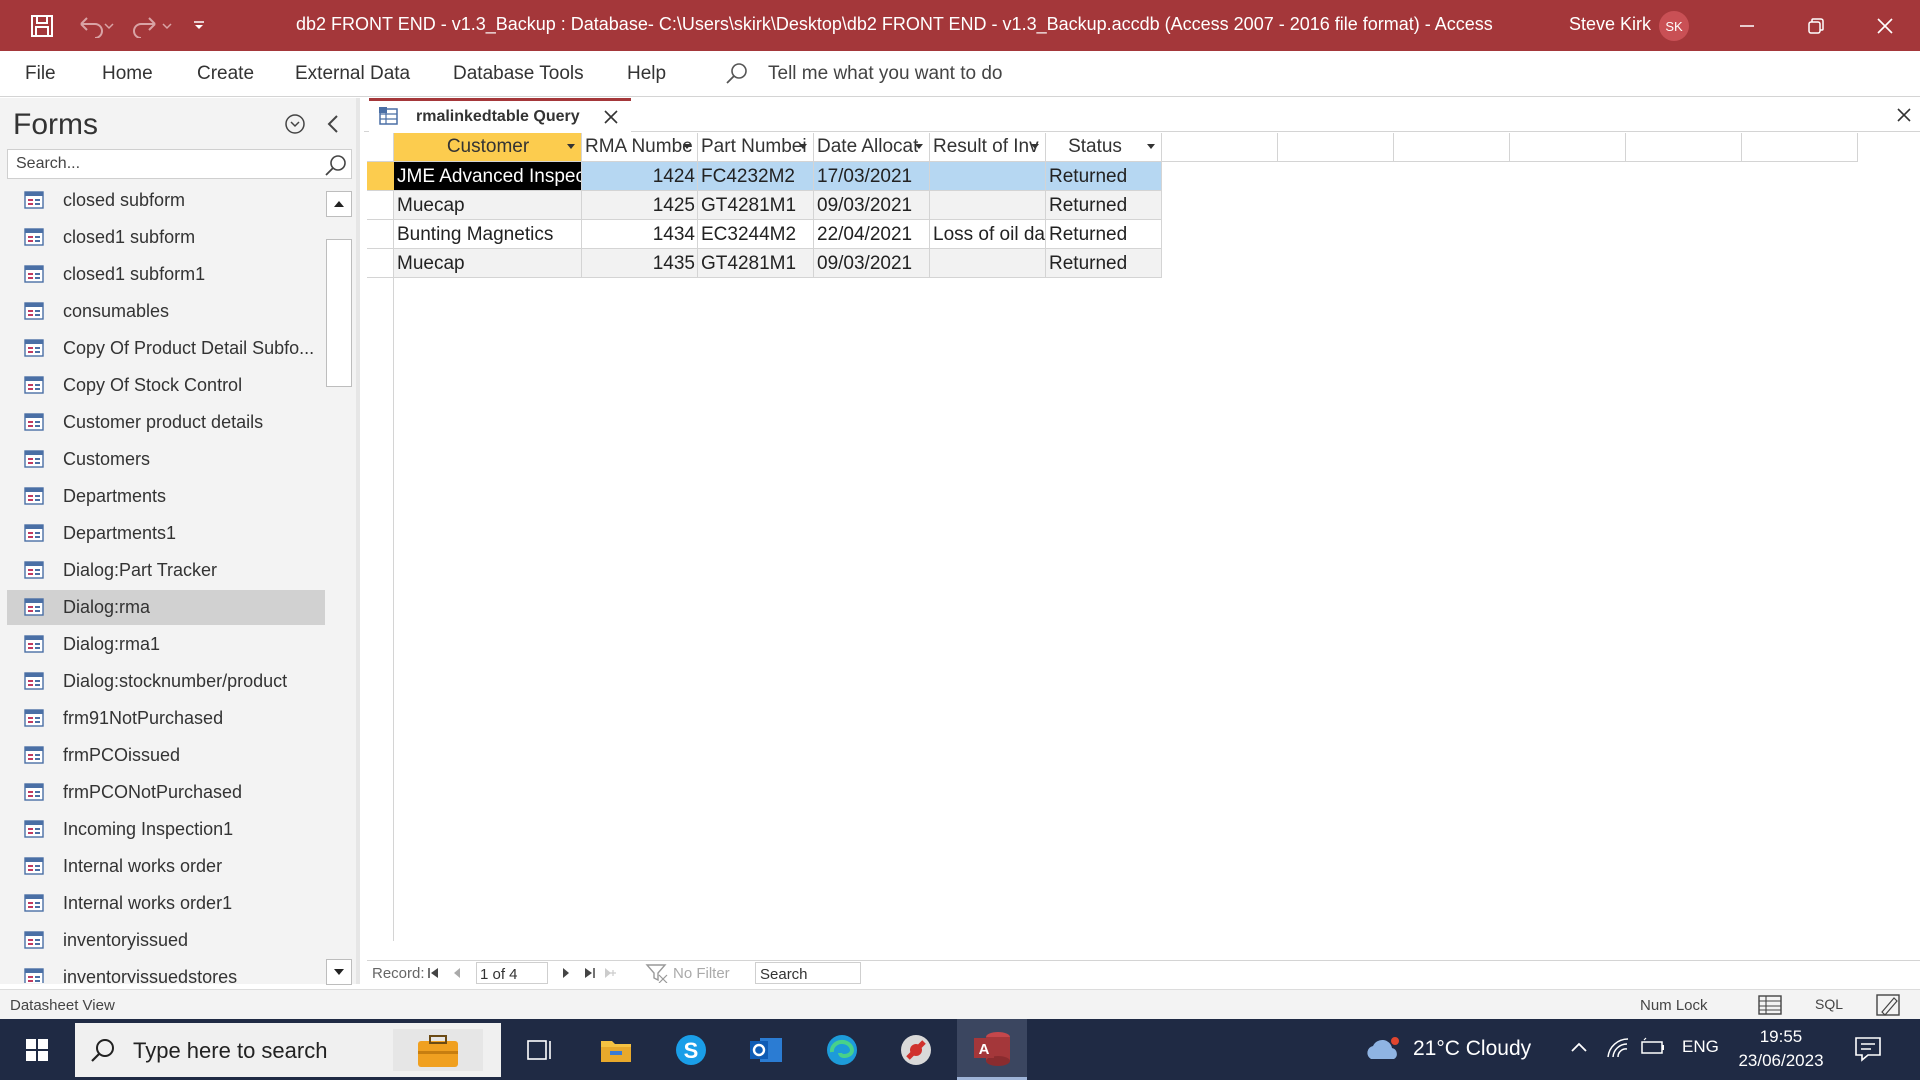  Describe the element at coordinates (1885, 25) in the screenshot. I see `close-button` at that location.